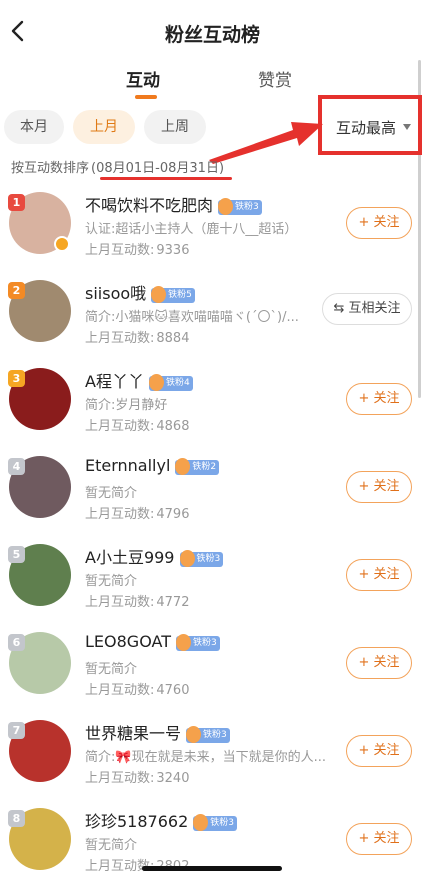  I want to click on fan-name-row: siisoo哦 铁粉5, so click(140, 292).